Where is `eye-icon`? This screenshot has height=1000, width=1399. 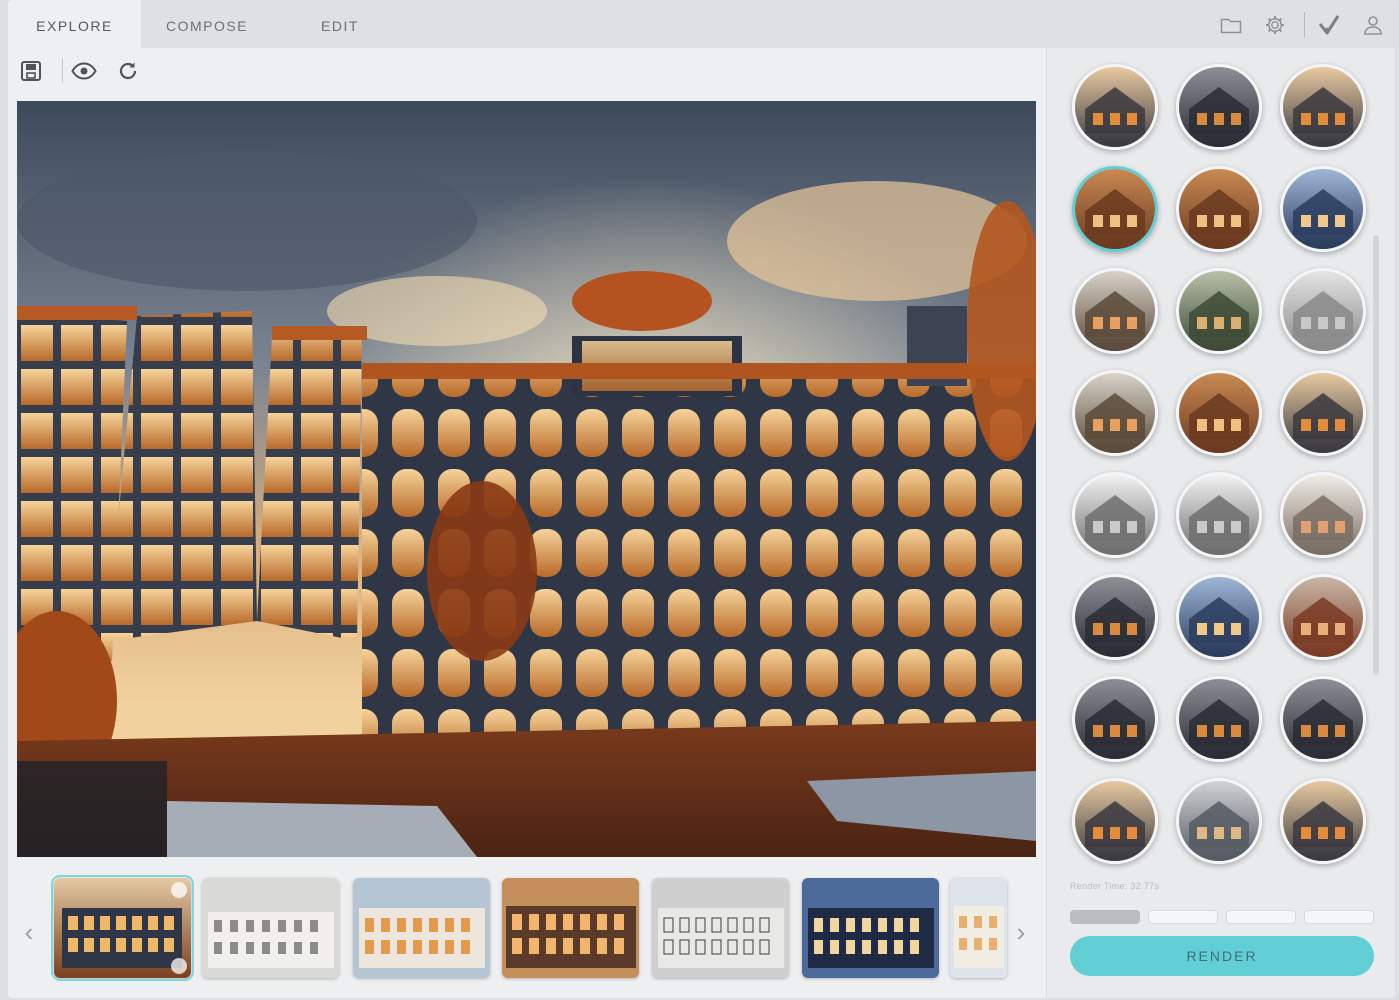 eye-icon is located at coordinates (84, 71).